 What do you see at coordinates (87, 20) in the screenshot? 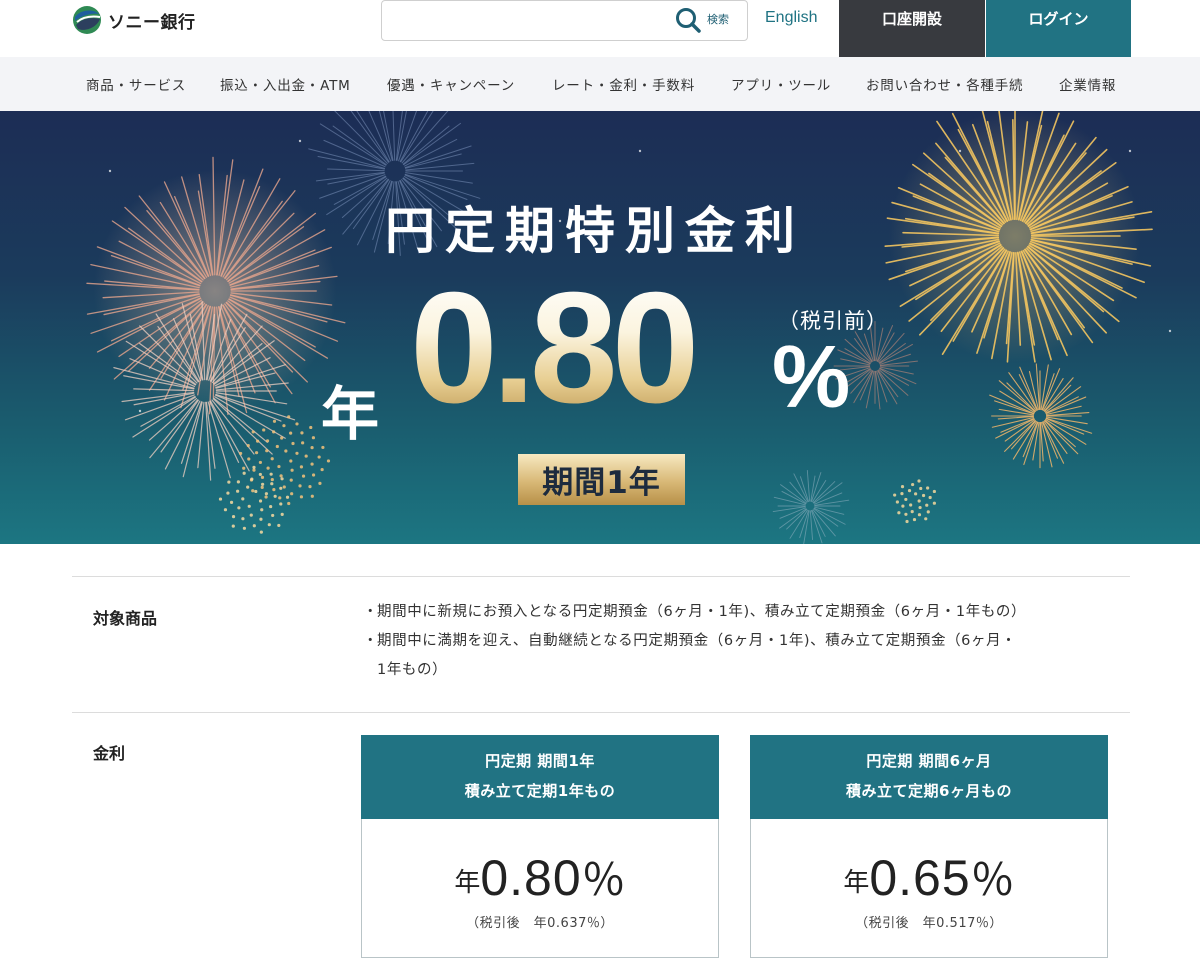
I see `logo-mark-icon` at bounding box center [87, 20].